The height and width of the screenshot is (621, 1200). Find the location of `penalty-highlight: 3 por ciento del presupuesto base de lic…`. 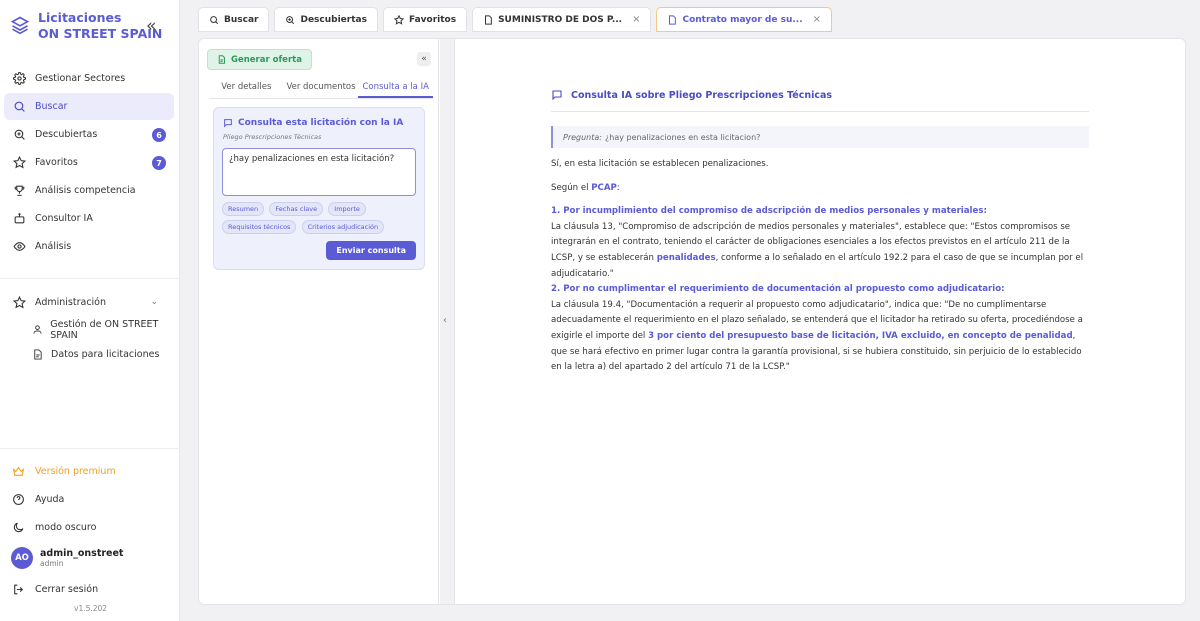

penalty-highlight: 3 por ciento del presupuesto base de lic… is located at coordinates (860, 335).